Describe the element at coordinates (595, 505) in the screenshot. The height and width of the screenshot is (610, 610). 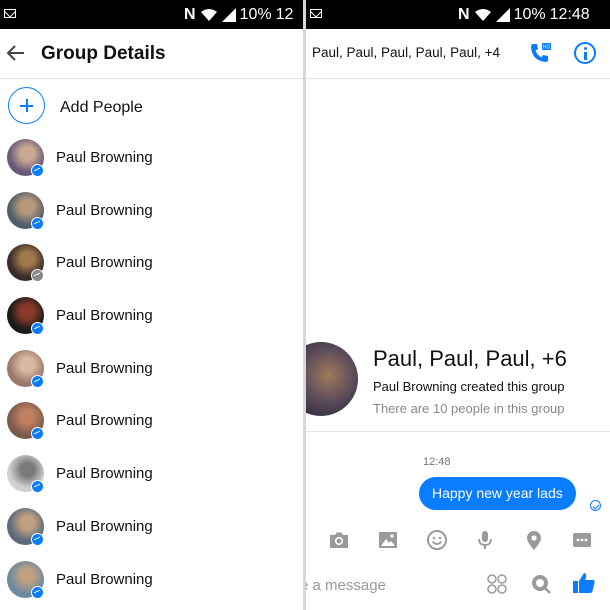
I see `sent-check-icon` at that location.